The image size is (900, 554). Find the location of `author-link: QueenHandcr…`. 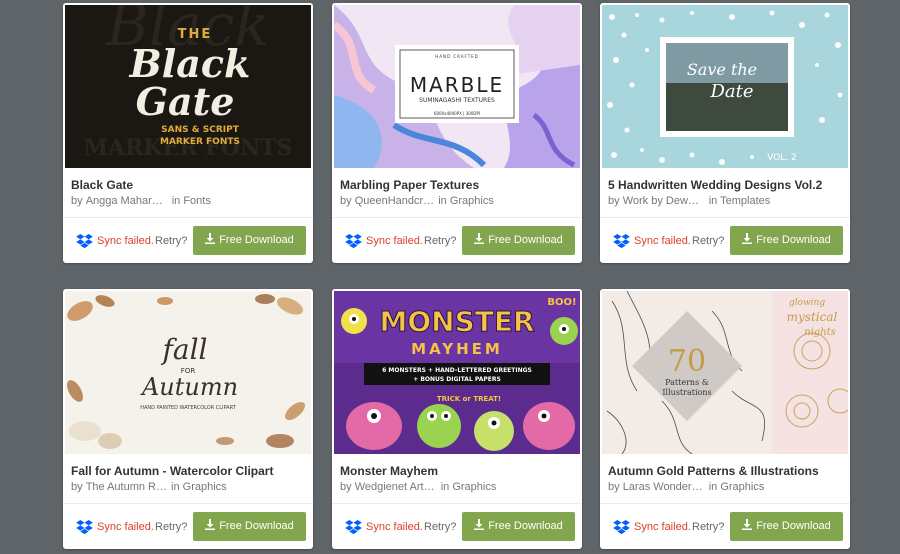

author-link: QueenHandcr… is located at coordinates (395, 201).